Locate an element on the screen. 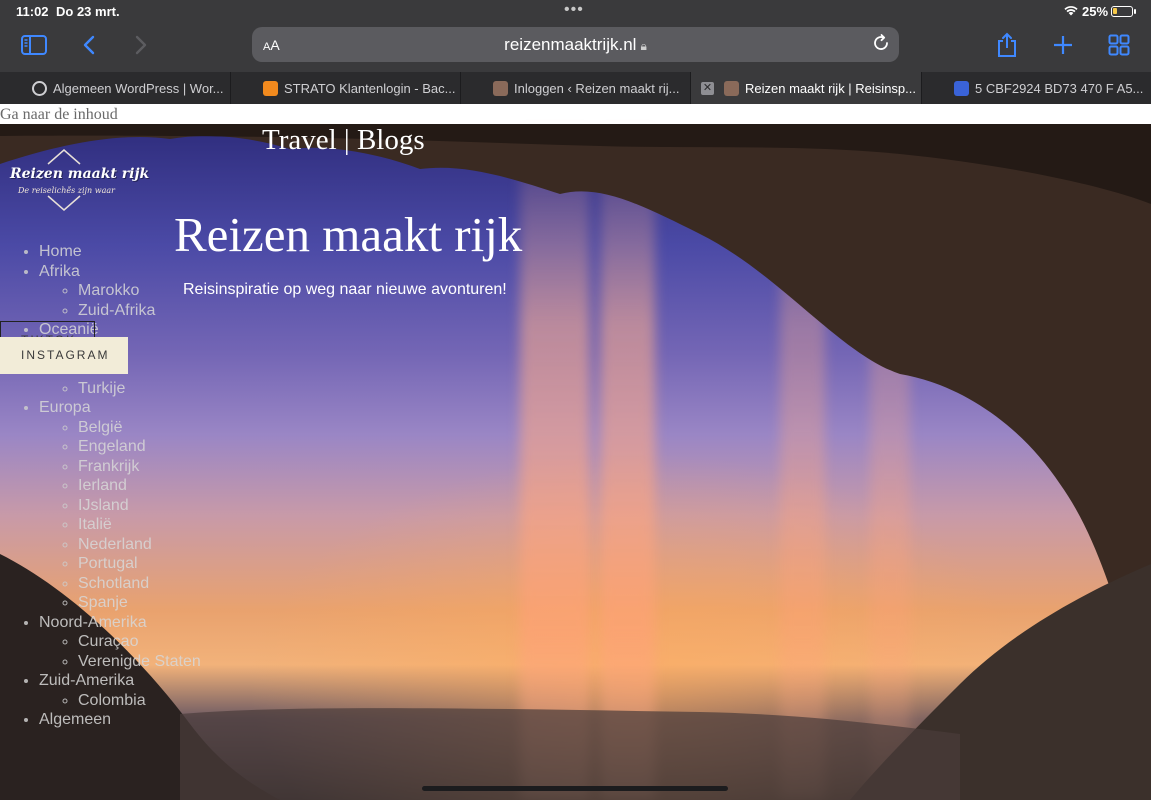  forward-chevron-icon is located at coordinates (141, 45).